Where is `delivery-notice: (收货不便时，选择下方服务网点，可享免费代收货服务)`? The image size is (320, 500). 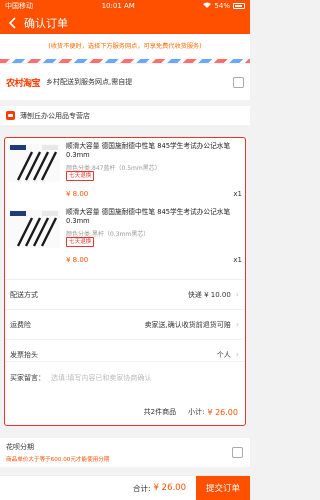
delivery-notice: (收货不便时，选择下方服务网点，可享免费代收货服务) is located at coordinates (125, 46).